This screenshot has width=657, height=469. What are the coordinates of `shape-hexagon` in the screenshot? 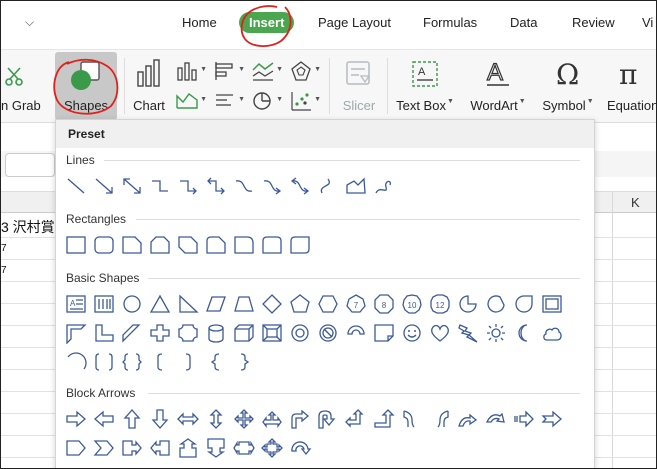 It's located at (328, 304).